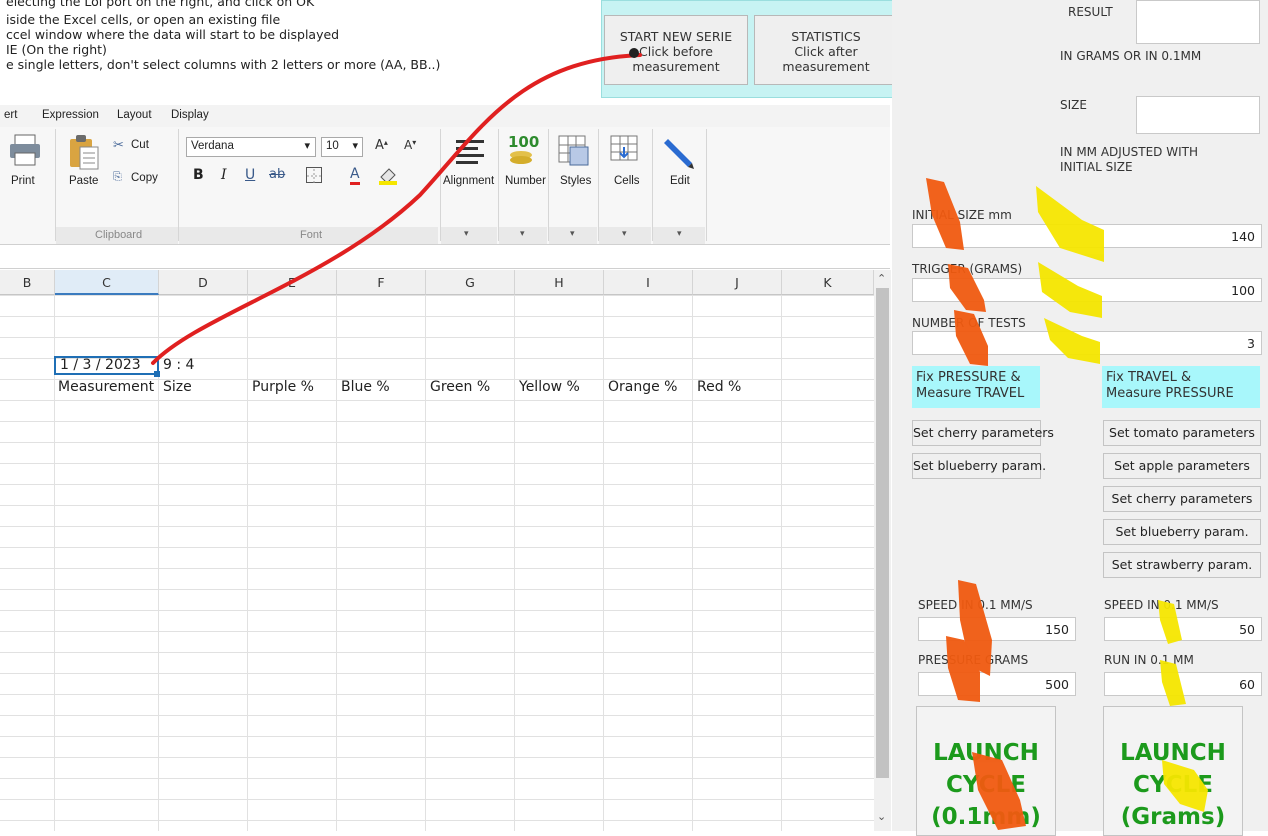 Image resolution: width=1268 pixels, height=836 pixels. I want to click on annotation-arrow, so click(396, 206).